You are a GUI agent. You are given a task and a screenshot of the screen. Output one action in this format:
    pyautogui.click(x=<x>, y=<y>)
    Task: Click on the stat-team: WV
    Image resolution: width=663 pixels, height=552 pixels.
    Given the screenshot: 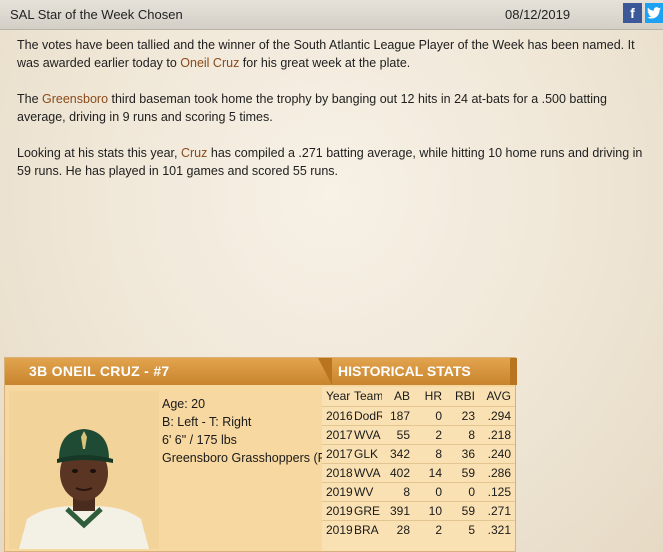 What is the action you would take?
    pyautogui.click(x=368, y=492)
    